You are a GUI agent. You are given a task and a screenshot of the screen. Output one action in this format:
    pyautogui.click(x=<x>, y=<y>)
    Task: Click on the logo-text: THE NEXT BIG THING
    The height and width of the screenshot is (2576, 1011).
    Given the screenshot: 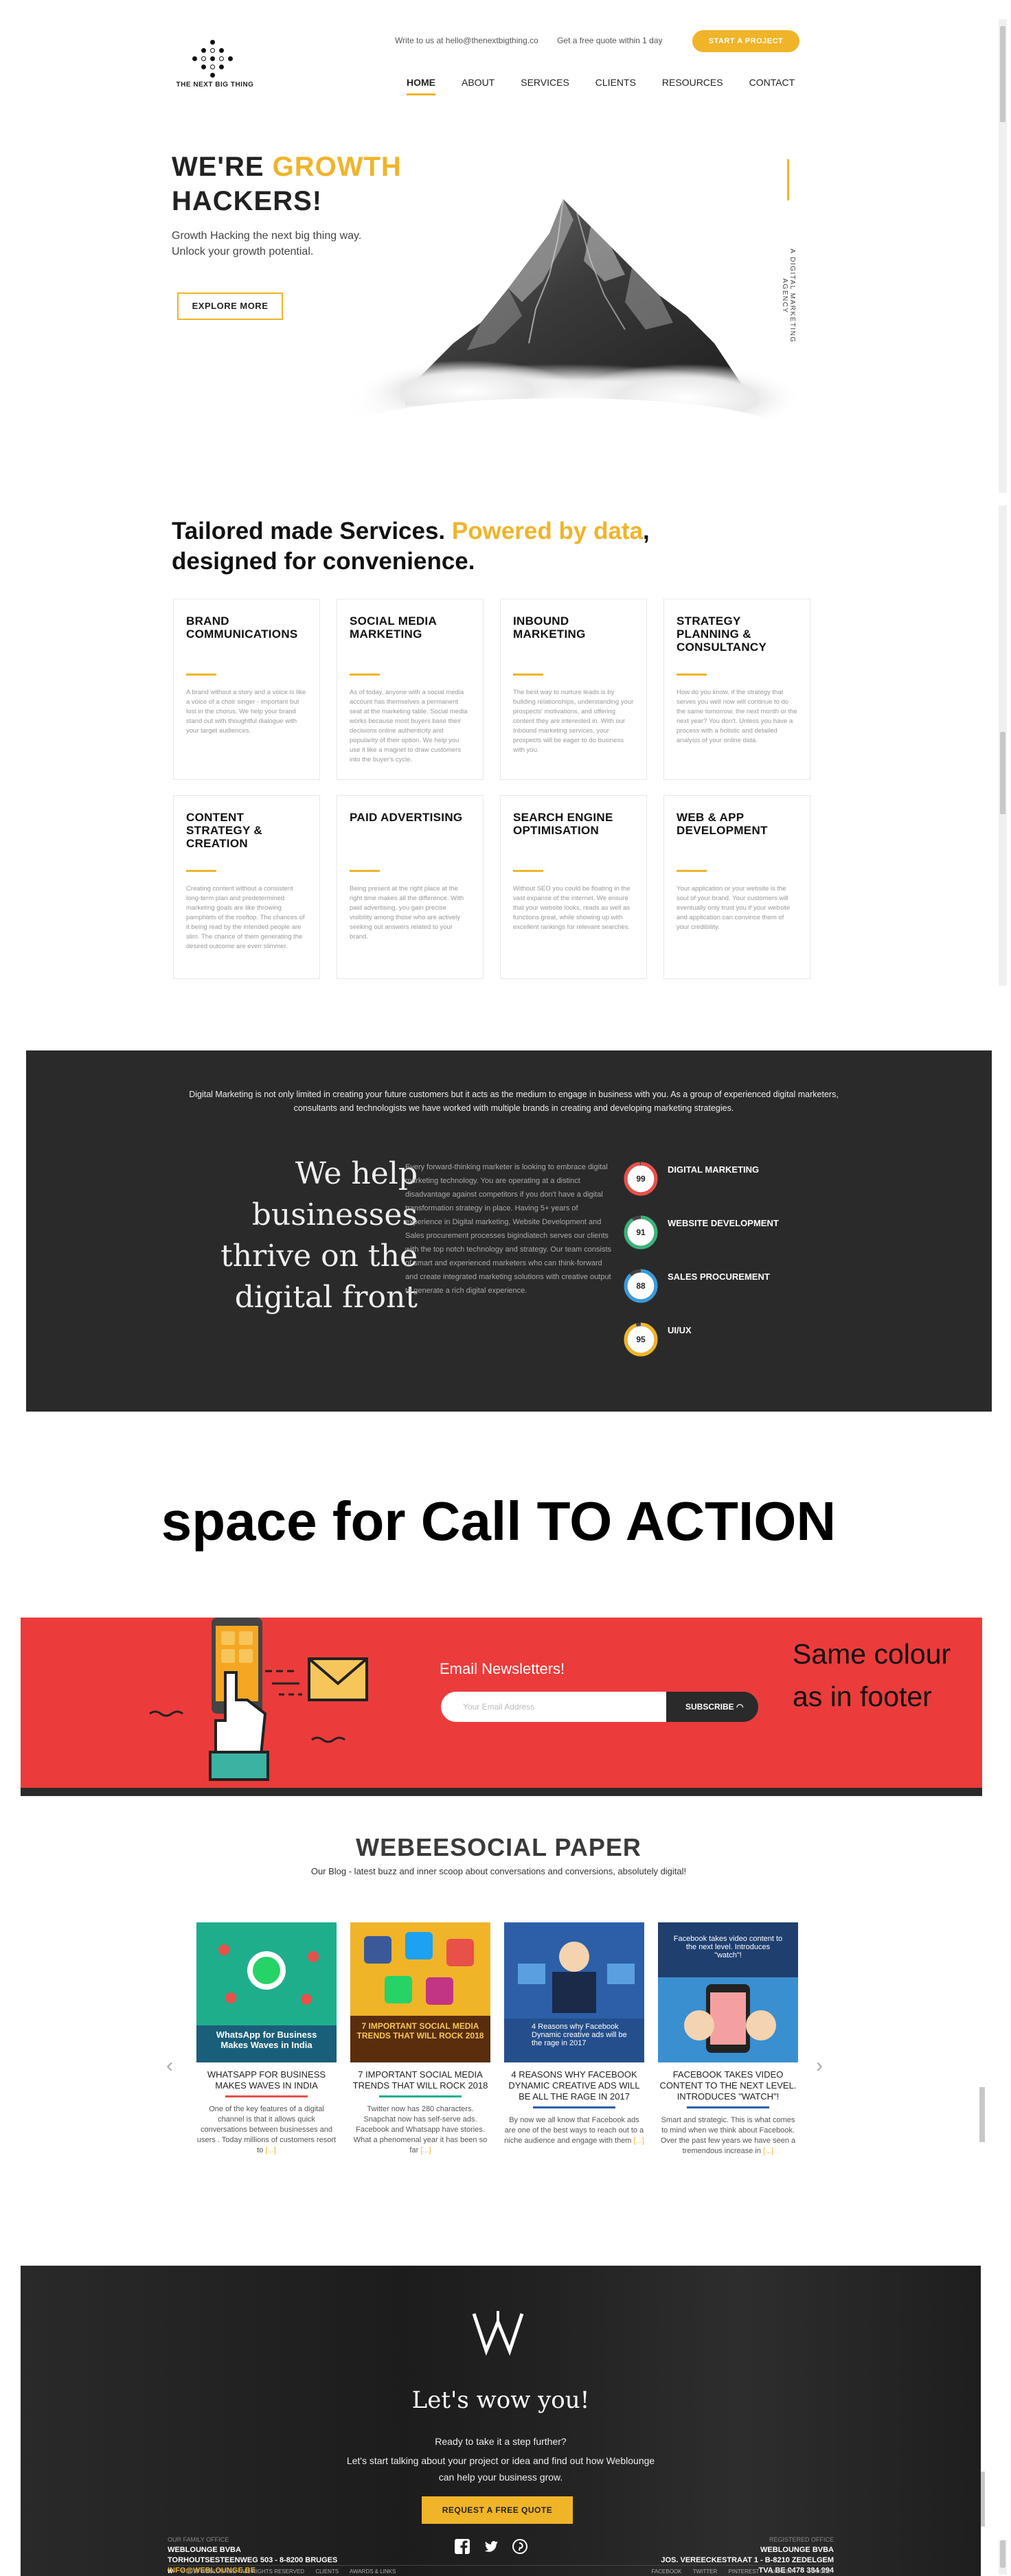 What is the action you would take?
    pyautogui.click(x=215, y=85)
    